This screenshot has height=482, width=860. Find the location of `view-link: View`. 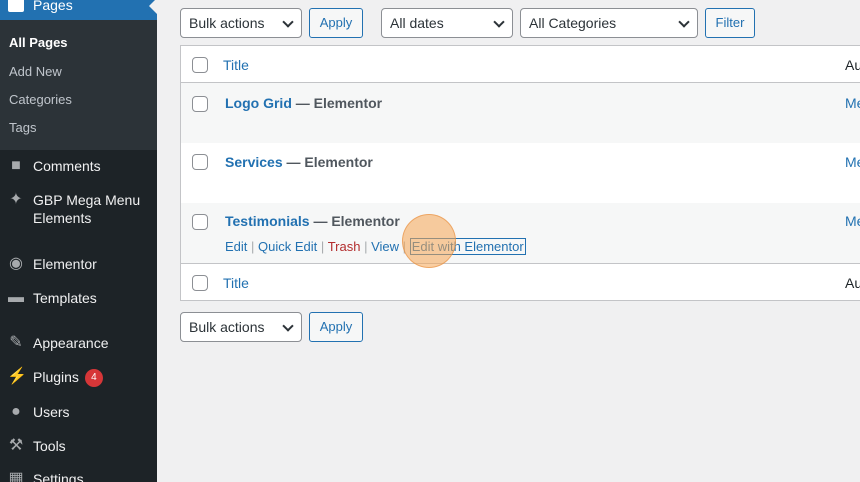

view-link: View is located at coordinates (385, 246).